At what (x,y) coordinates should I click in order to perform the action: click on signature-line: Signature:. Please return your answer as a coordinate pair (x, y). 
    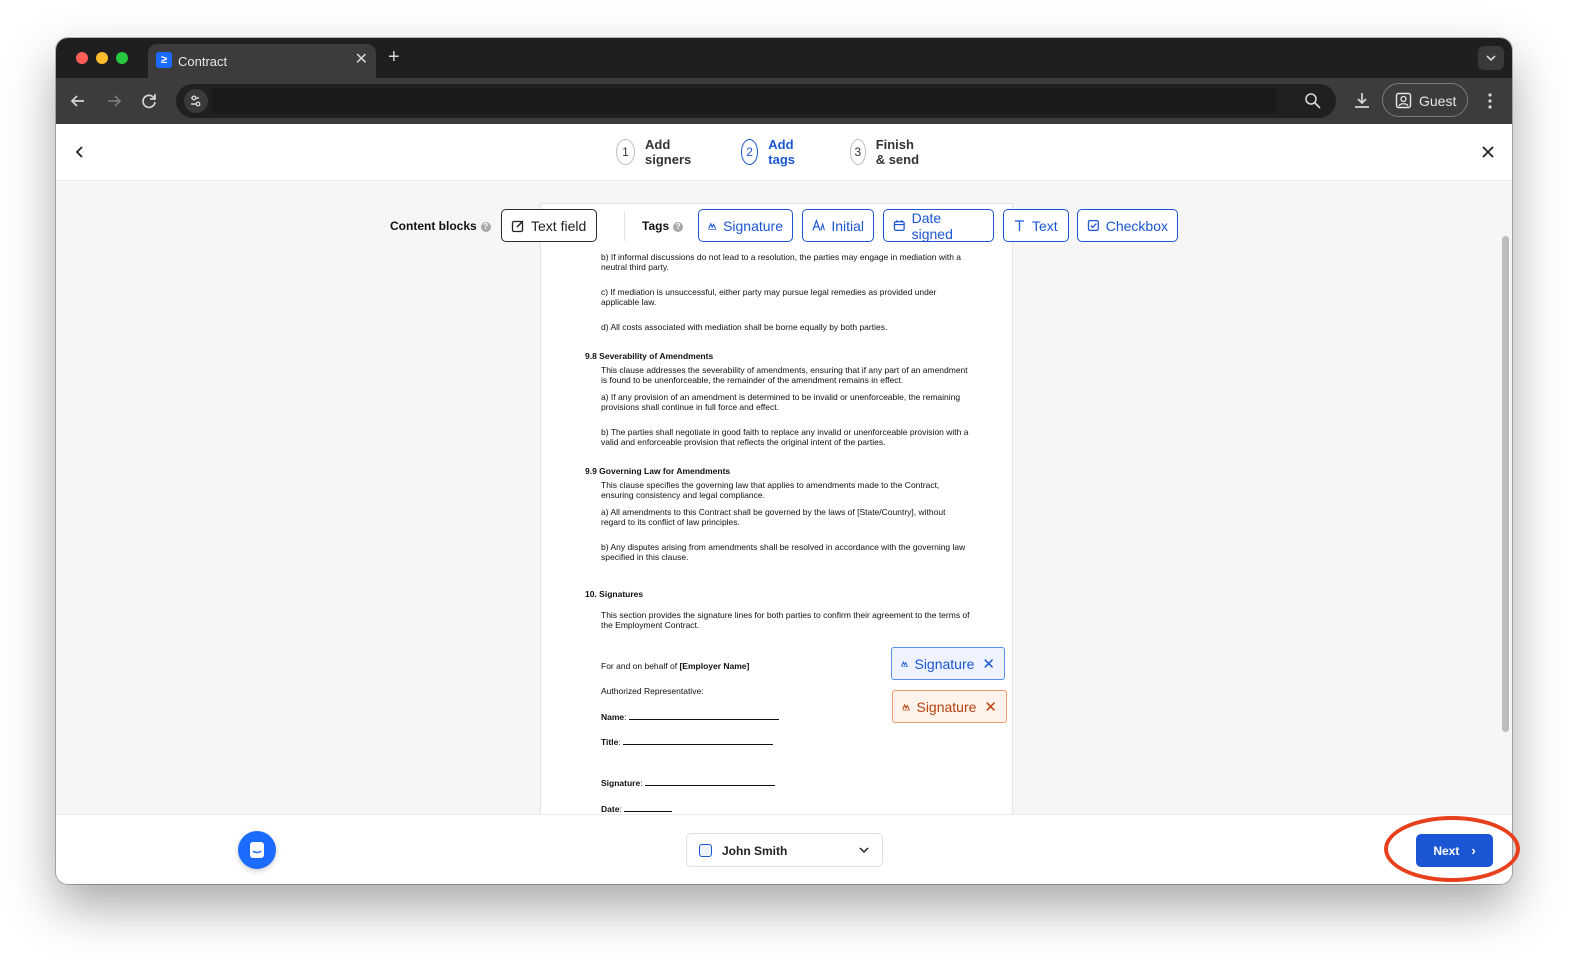
    Looking at the image, I should click on (688, 783).